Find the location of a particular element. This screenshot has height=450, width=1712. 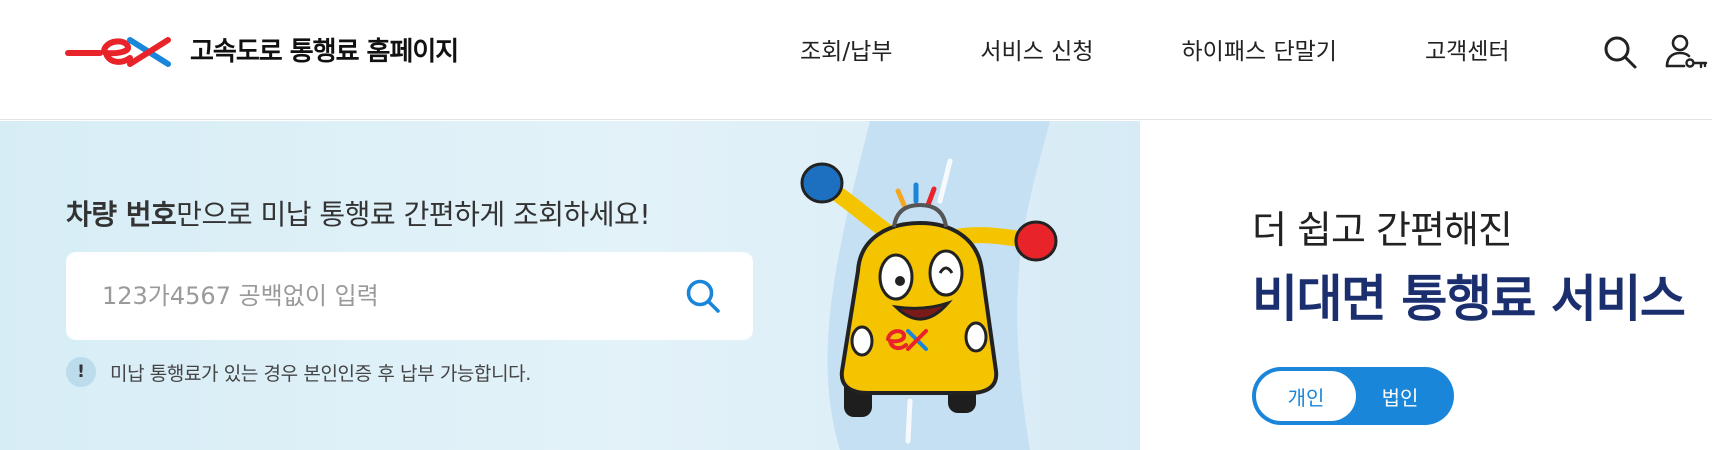

toggle-individual: 개인 is located at coordinates (1306, 396).